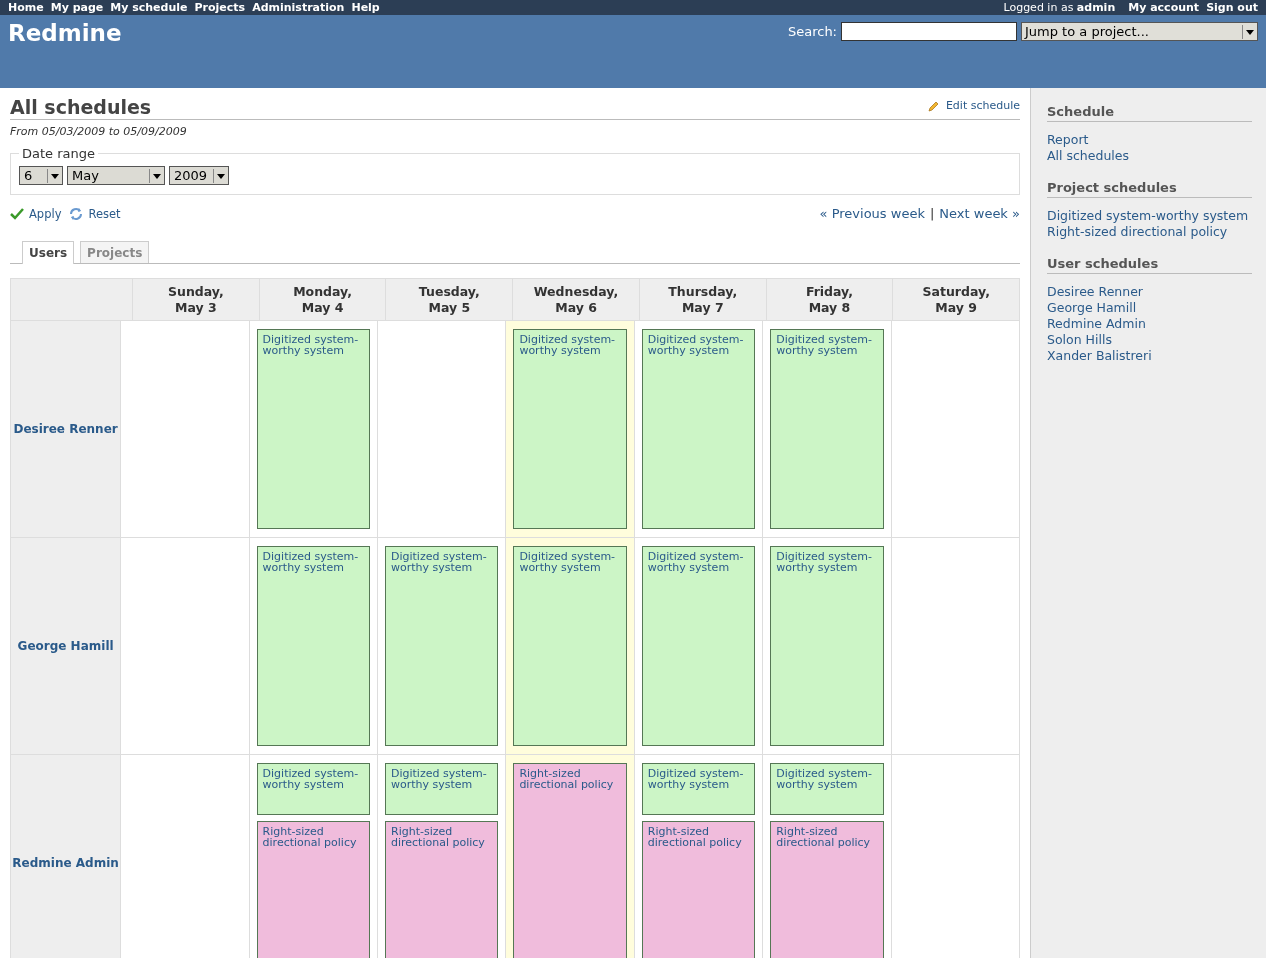  Describe the element at coordinates (65, 863) in the screenshot. I see `user-link: Redmine Admin` at that location.